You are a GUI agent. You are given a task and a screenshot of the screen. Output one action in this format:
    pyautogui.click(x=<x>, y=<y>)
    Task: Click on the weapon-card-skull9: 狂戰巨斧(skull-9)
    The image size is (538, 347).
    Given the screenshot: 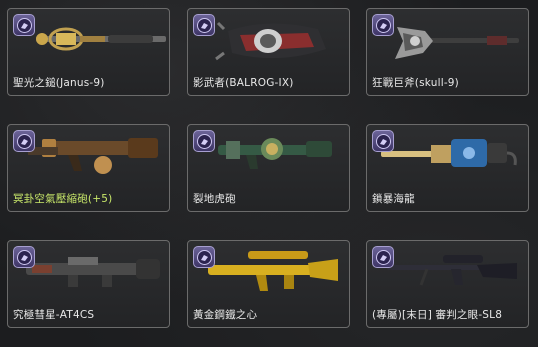 What is the action you would take?
    pyautogui.click(x=447, y=52)
    